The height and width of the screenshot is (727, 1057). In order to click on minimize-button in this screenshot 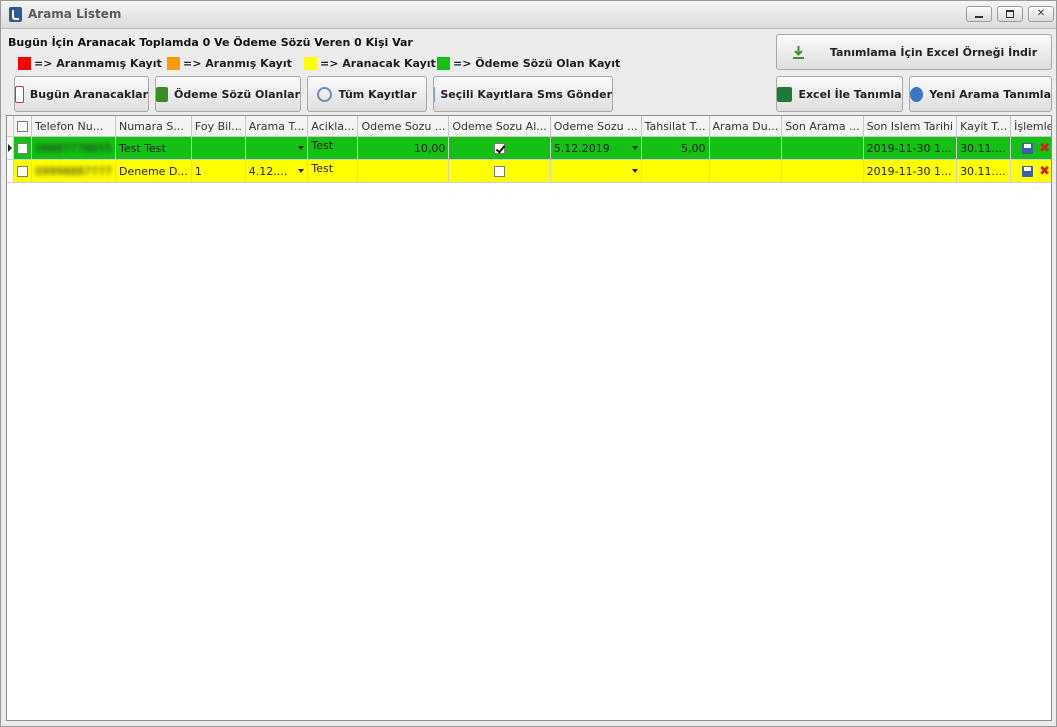, I will do `click(979, 14)`.